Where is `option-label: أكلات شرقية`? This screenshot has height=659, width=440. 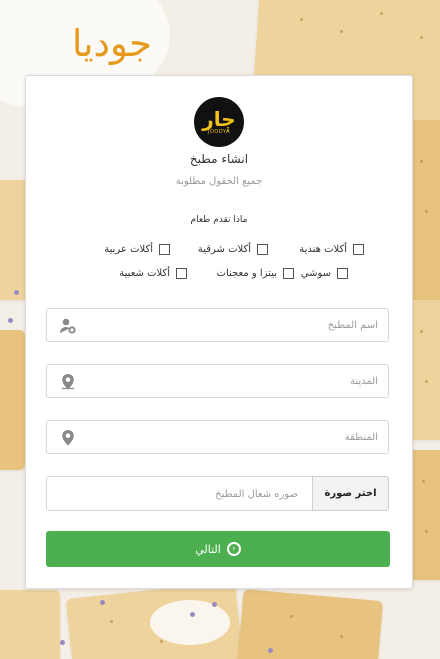 option-label: أكلات شرقية is located at coordinates (224, 249).